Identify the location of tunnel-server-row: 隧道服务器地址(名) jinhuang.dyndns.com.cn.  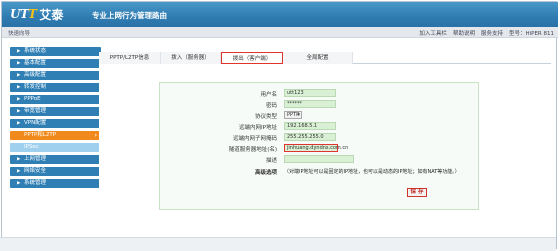
(320, 149).